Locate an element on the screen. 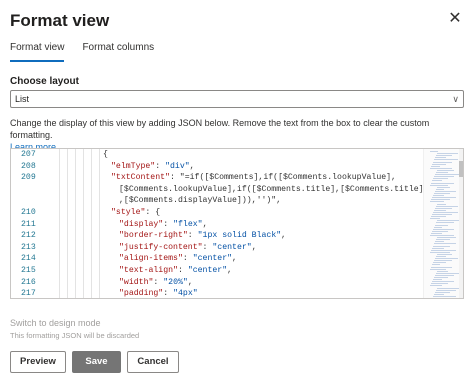 The width and height of the screenshot is (474, 376). code-line: "justify-content": "center", is located at coordinates (188, 247).